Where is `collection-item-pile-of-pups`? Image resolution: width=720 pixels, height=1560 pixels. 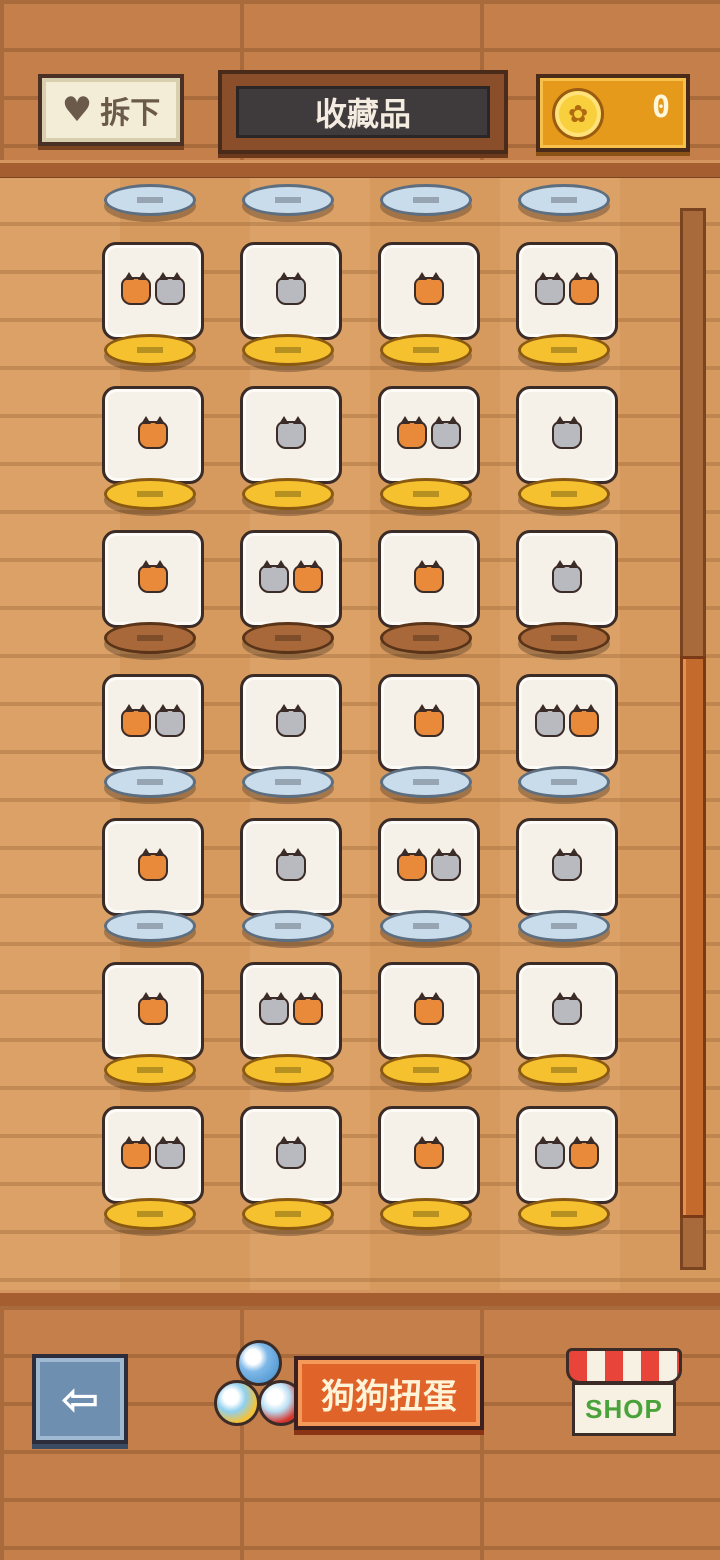 collection-item-pile-of-pups is located at coordinates (566, 448).